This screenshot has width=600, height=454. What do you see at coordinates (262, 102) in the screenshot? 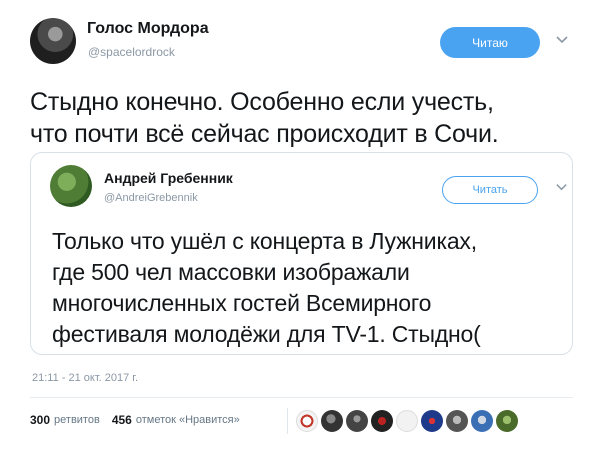
I see `tweet-text-line: Стыдно конечно. Особенно если учесть,` at bounding box center [262, 102].